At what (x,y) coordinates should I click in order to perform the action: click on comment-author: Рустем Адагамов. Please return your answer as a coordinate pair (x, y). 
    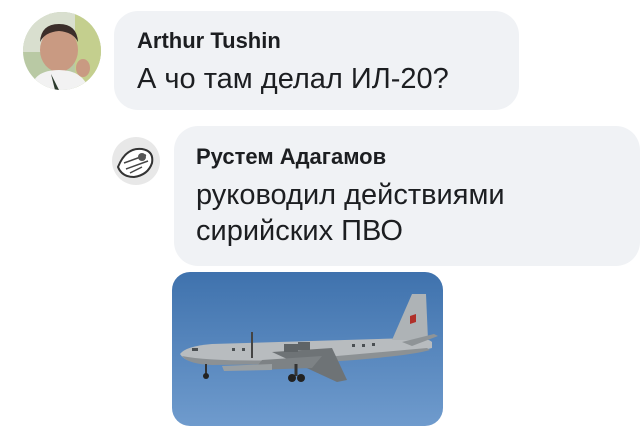
    Looking at the image, I should click on (418, 157).